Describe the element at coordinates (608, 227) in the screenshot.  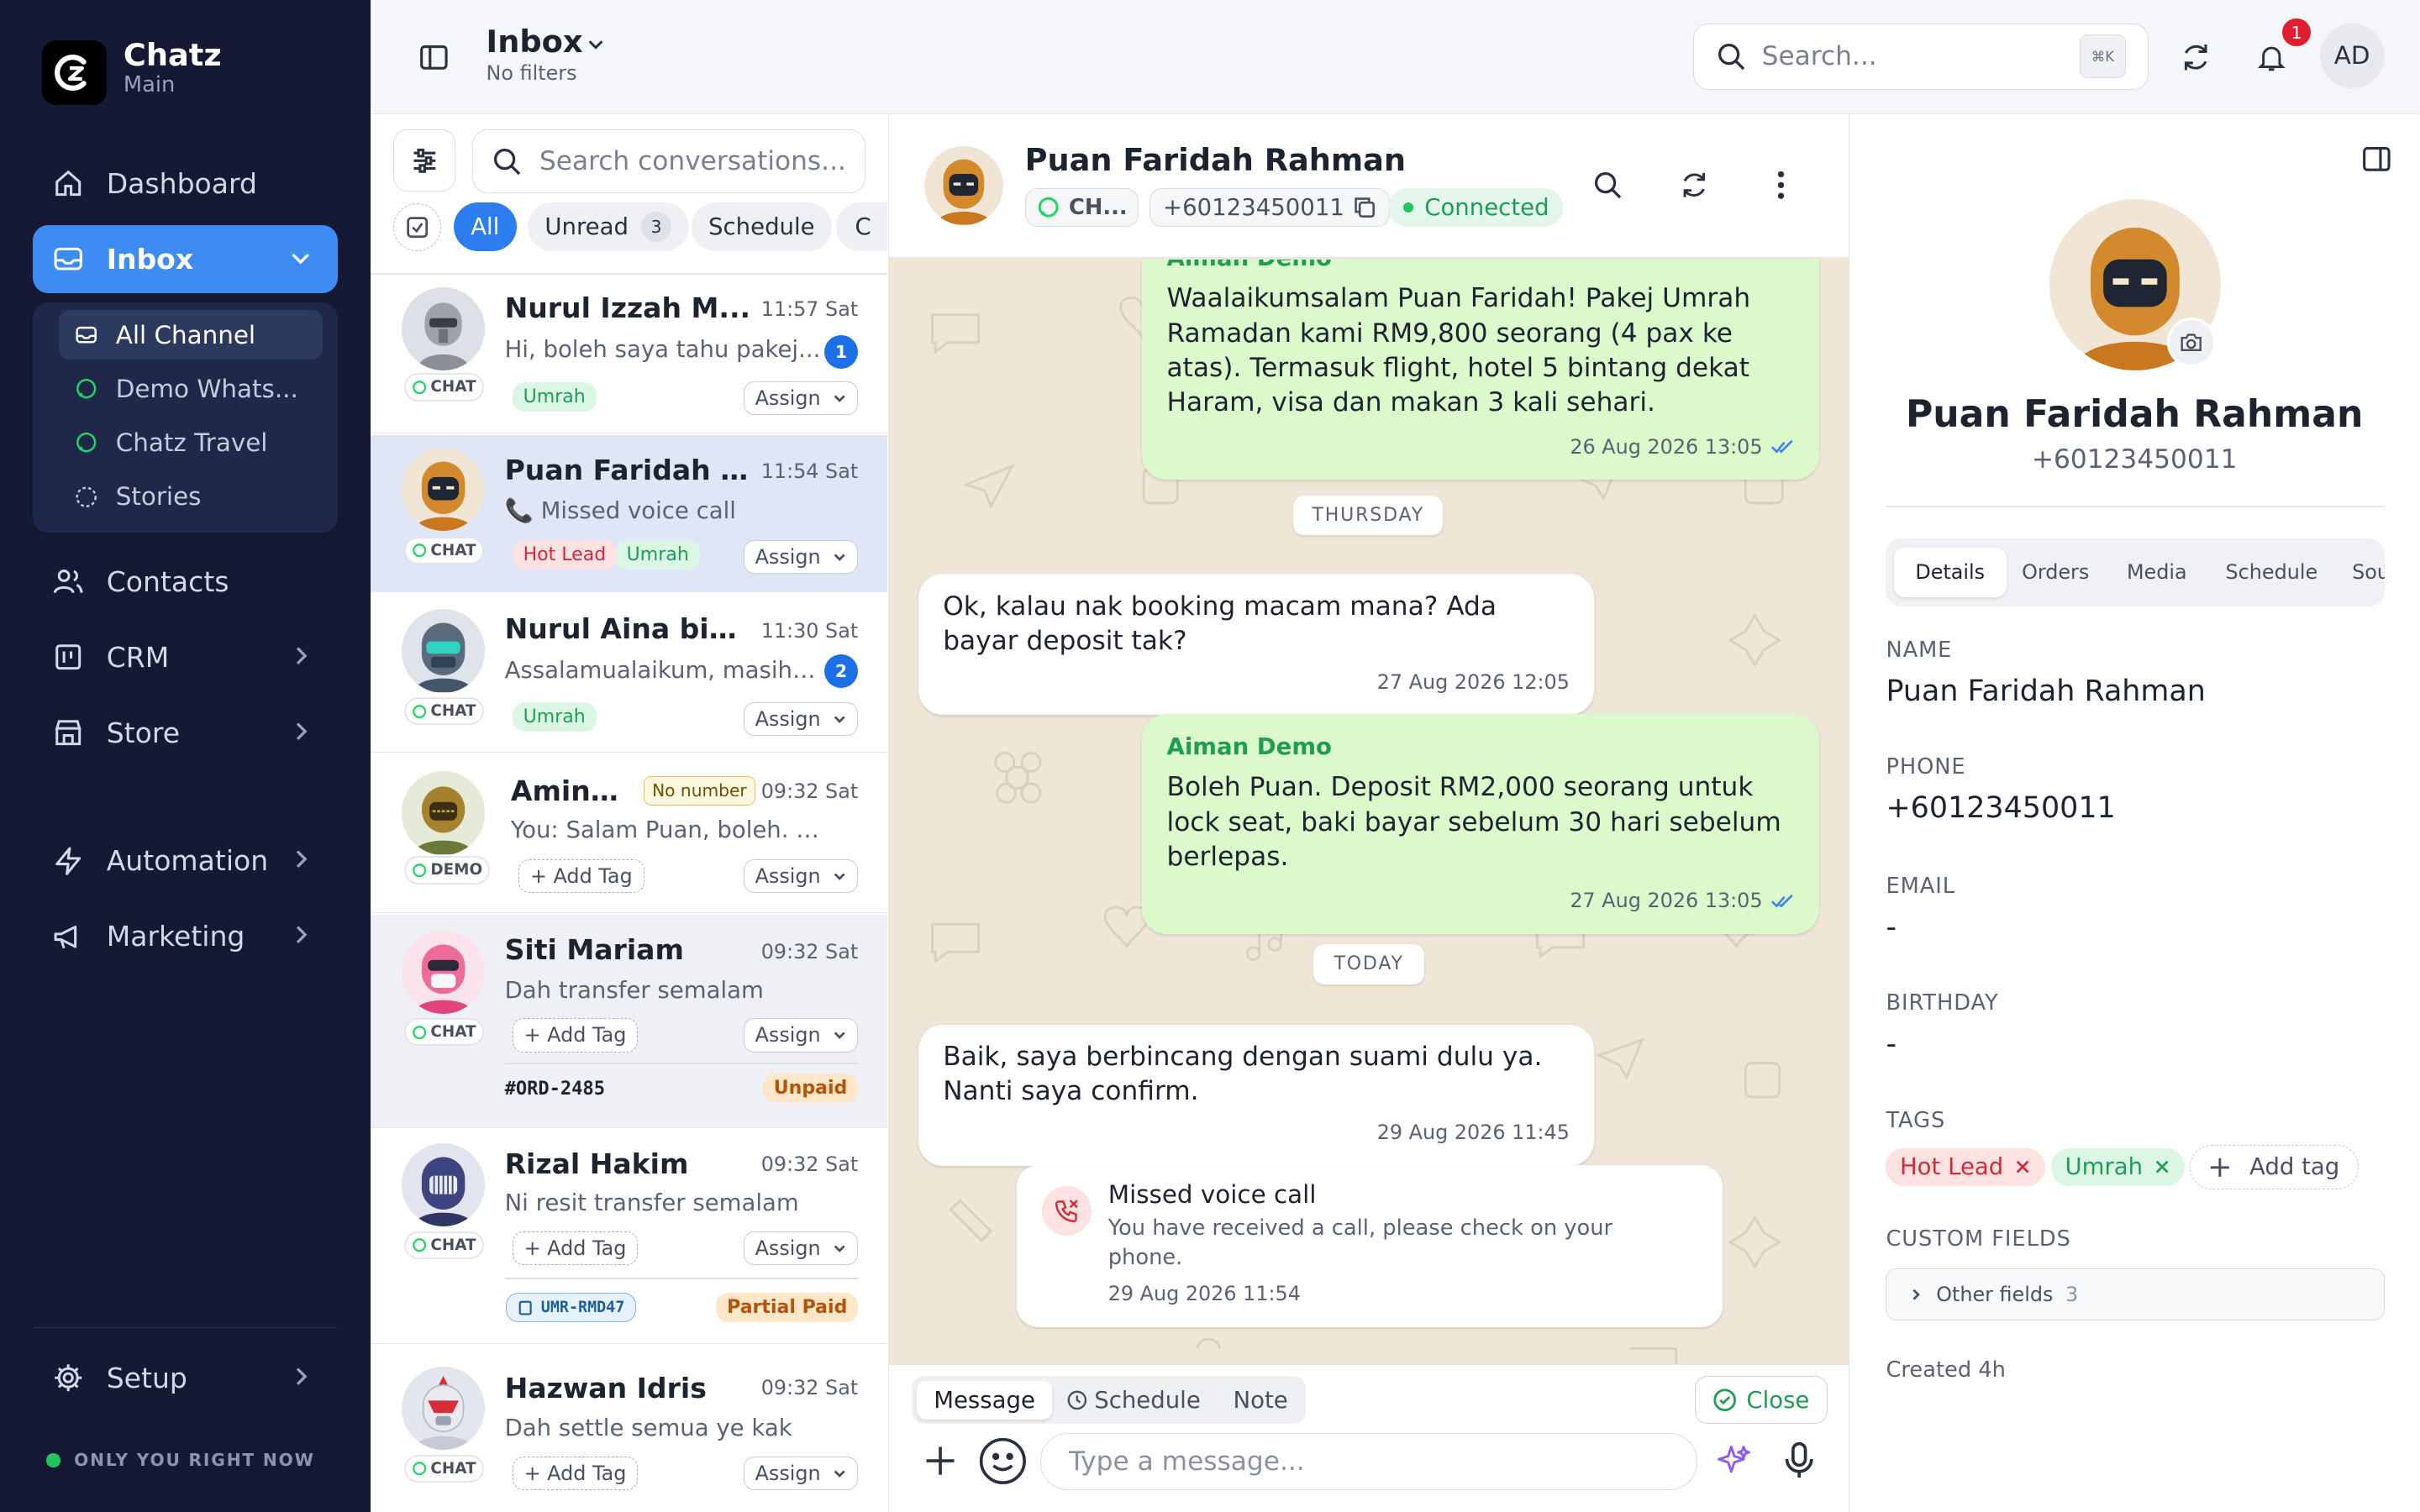
I see `filter-chip-unread: Unread 3` at that location.